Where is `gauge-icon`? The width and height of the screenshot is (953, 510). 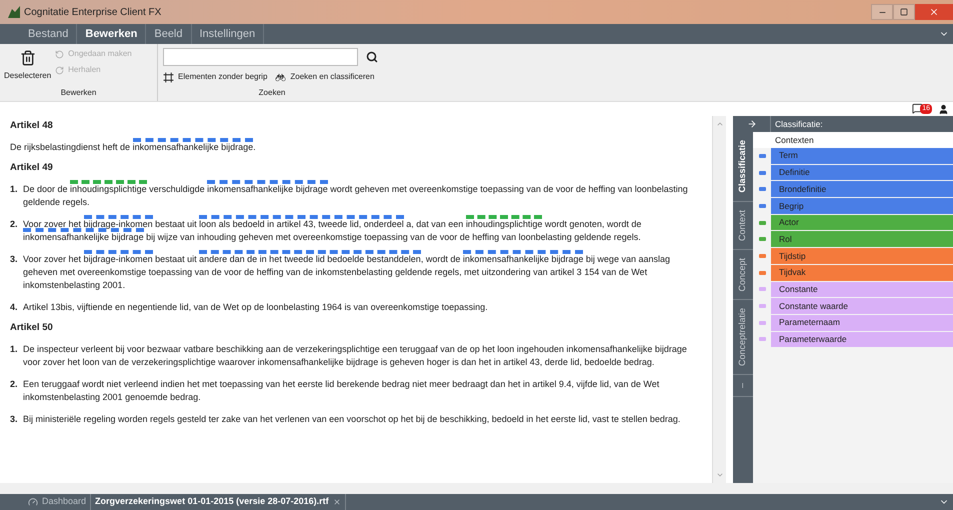 gauge-icon is located at coordinates (33, 502).